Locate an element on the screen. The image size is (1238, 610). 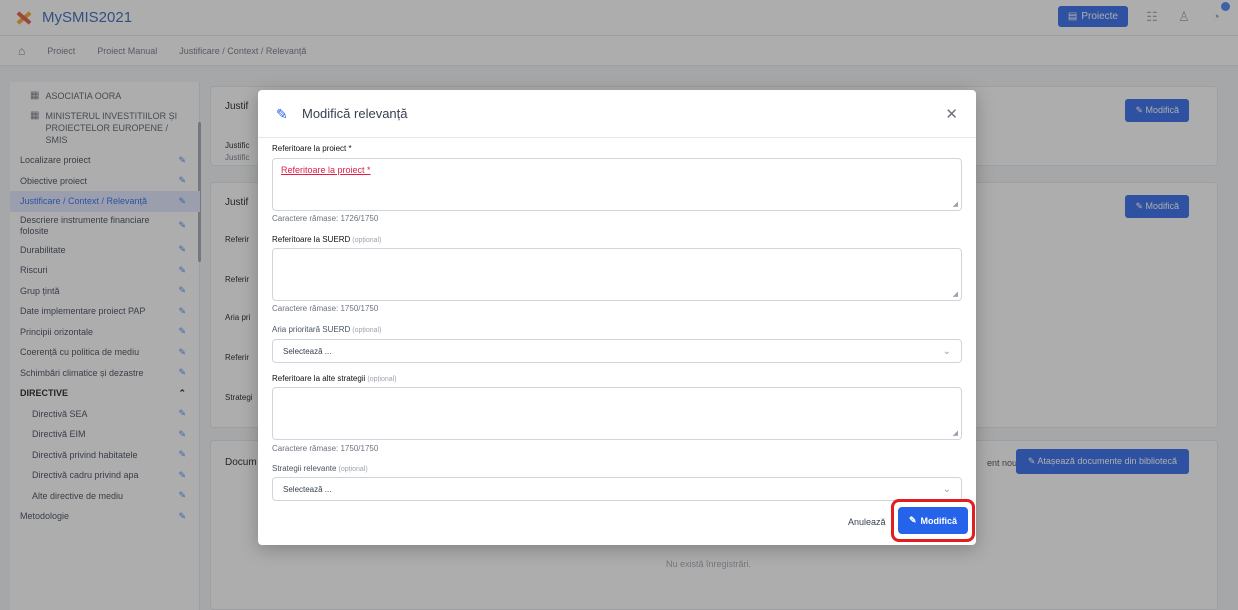
label-text: Aria prioritară SUERD is located at coordinates (311, 329).